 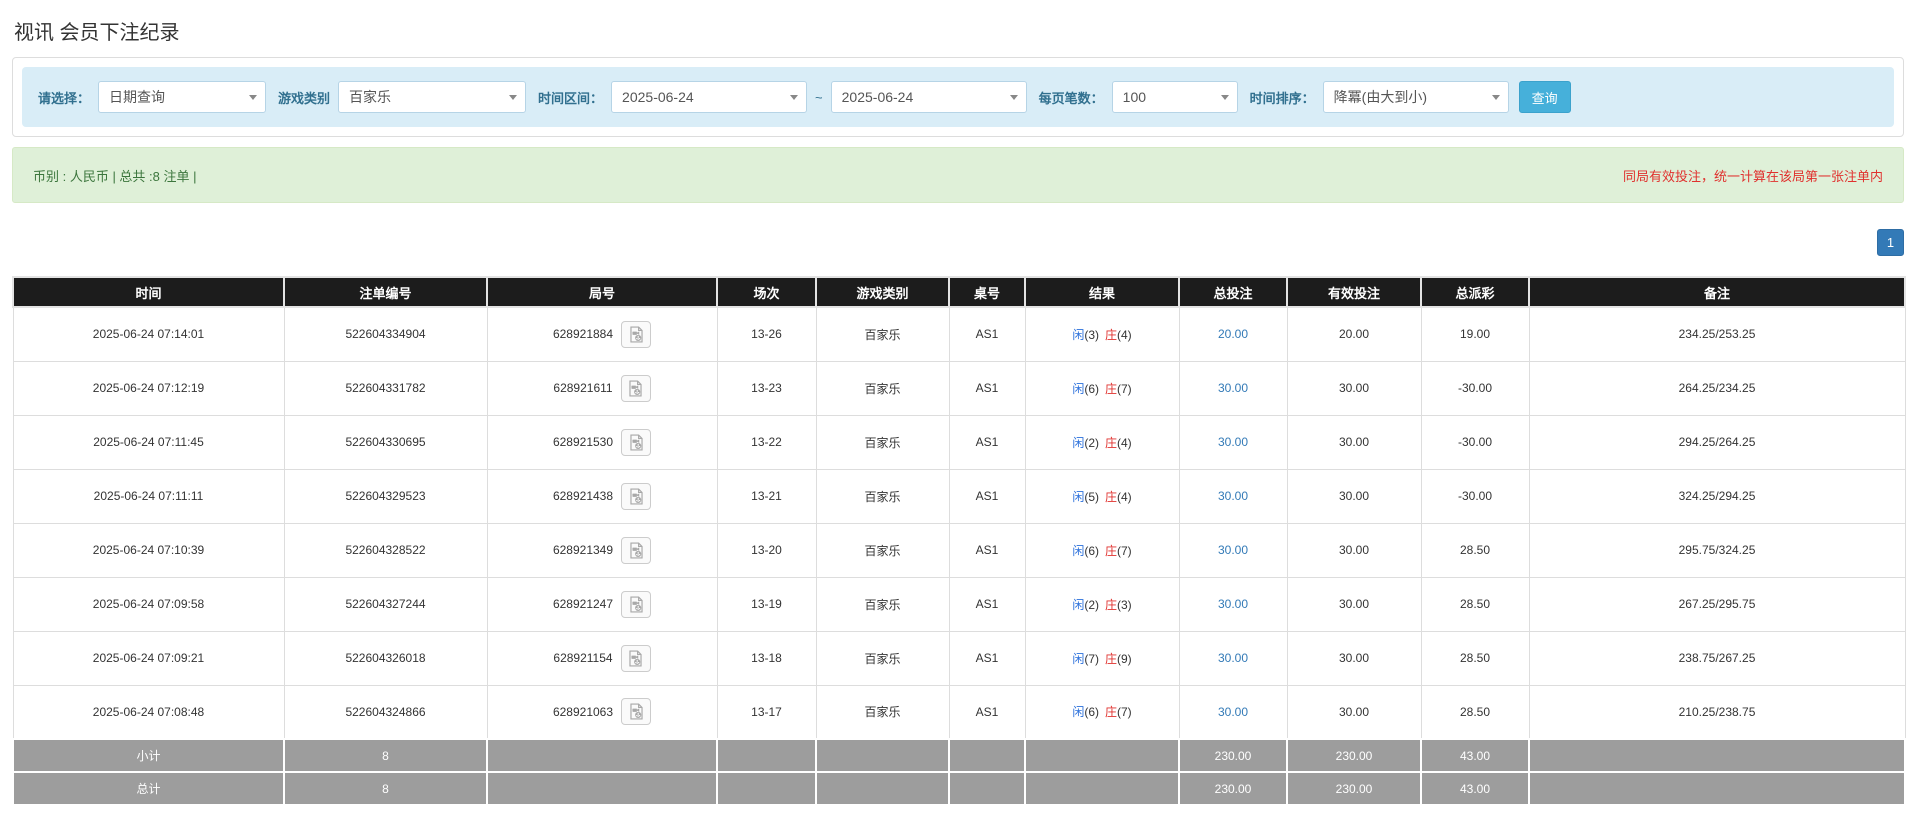 I want to click on cell-round-id: 628921349, so click(x=602, y=550).